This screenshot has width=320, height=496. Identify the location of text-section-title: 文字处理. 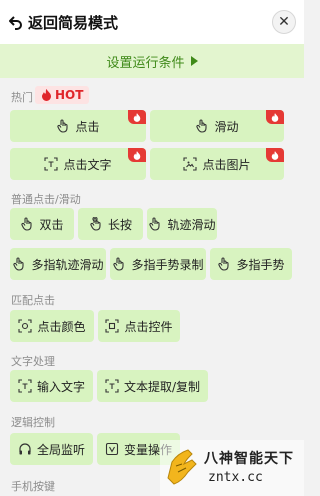
(33, 361).